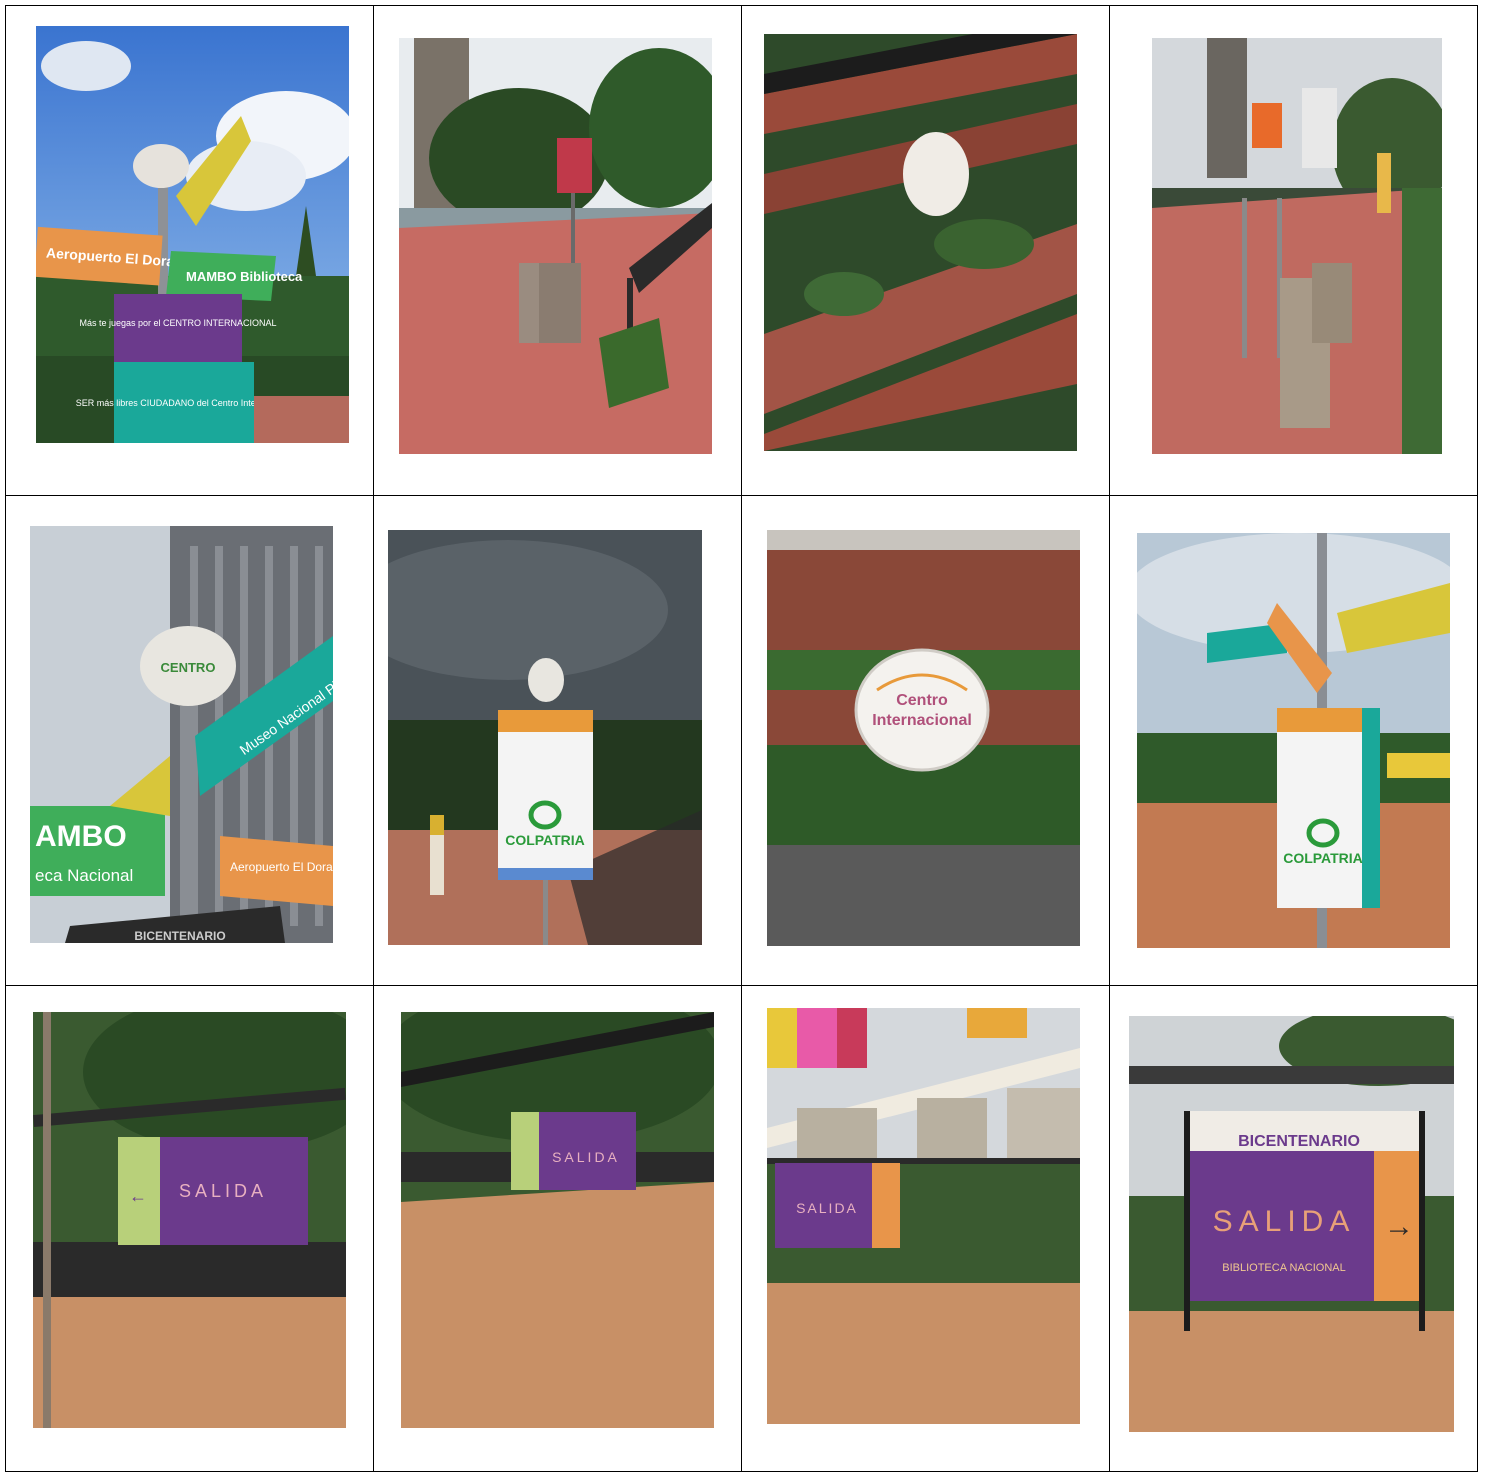 This screenshot has width=1485, height=1473. Describe the element at coordinates (81, 836) in the screenshot. I see `sign-text-green: AMBO` at that location.